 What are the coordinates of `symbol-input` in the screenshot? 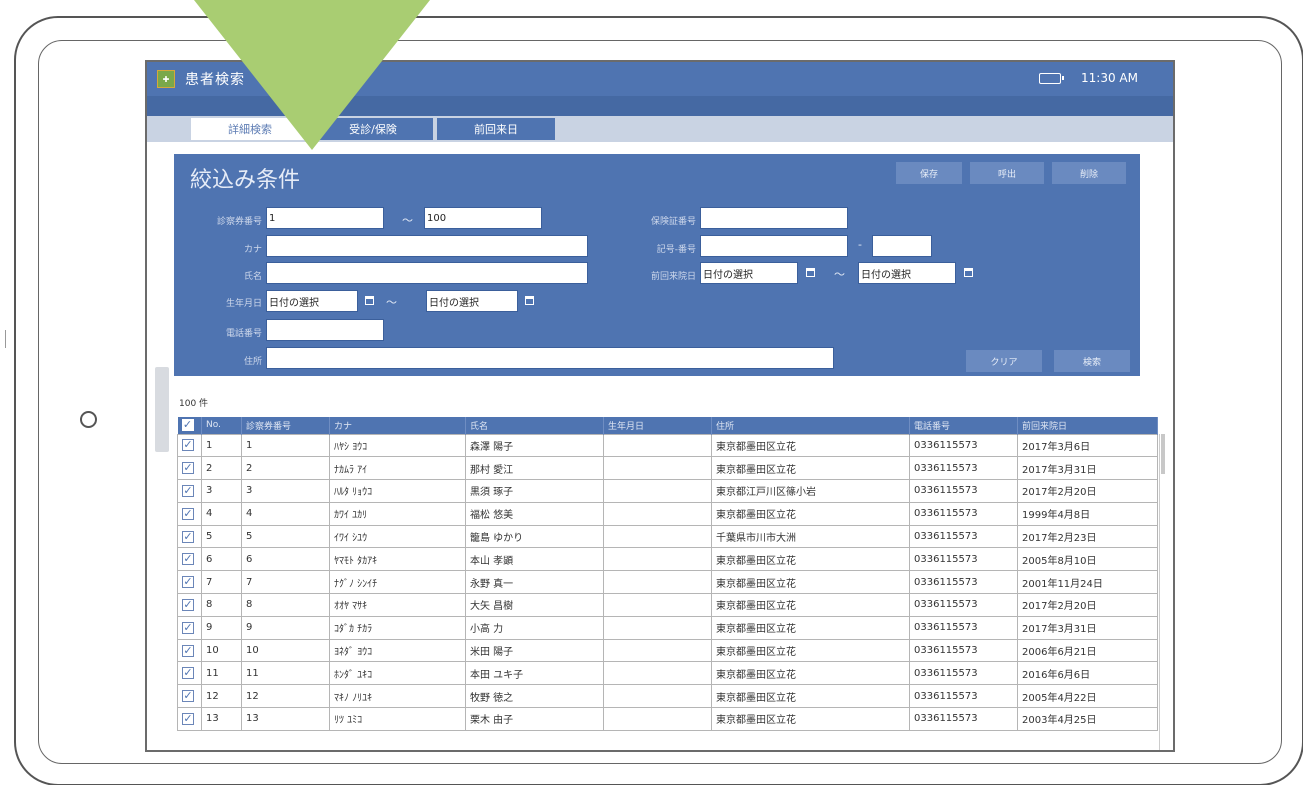 It's located at (774, 246).